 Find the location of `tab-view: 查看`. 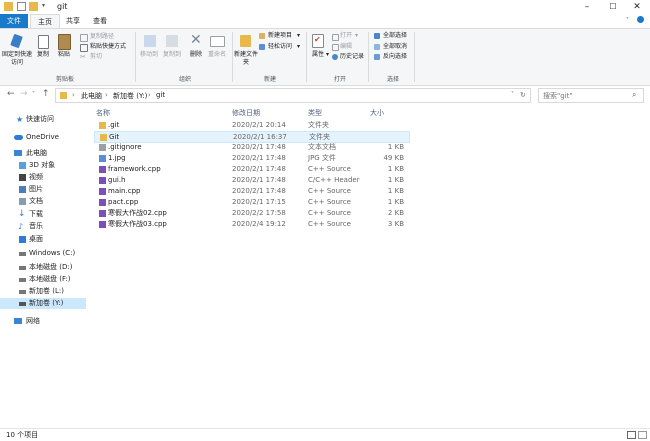

tab-view: 查看 is located at coordinates (100, 21).